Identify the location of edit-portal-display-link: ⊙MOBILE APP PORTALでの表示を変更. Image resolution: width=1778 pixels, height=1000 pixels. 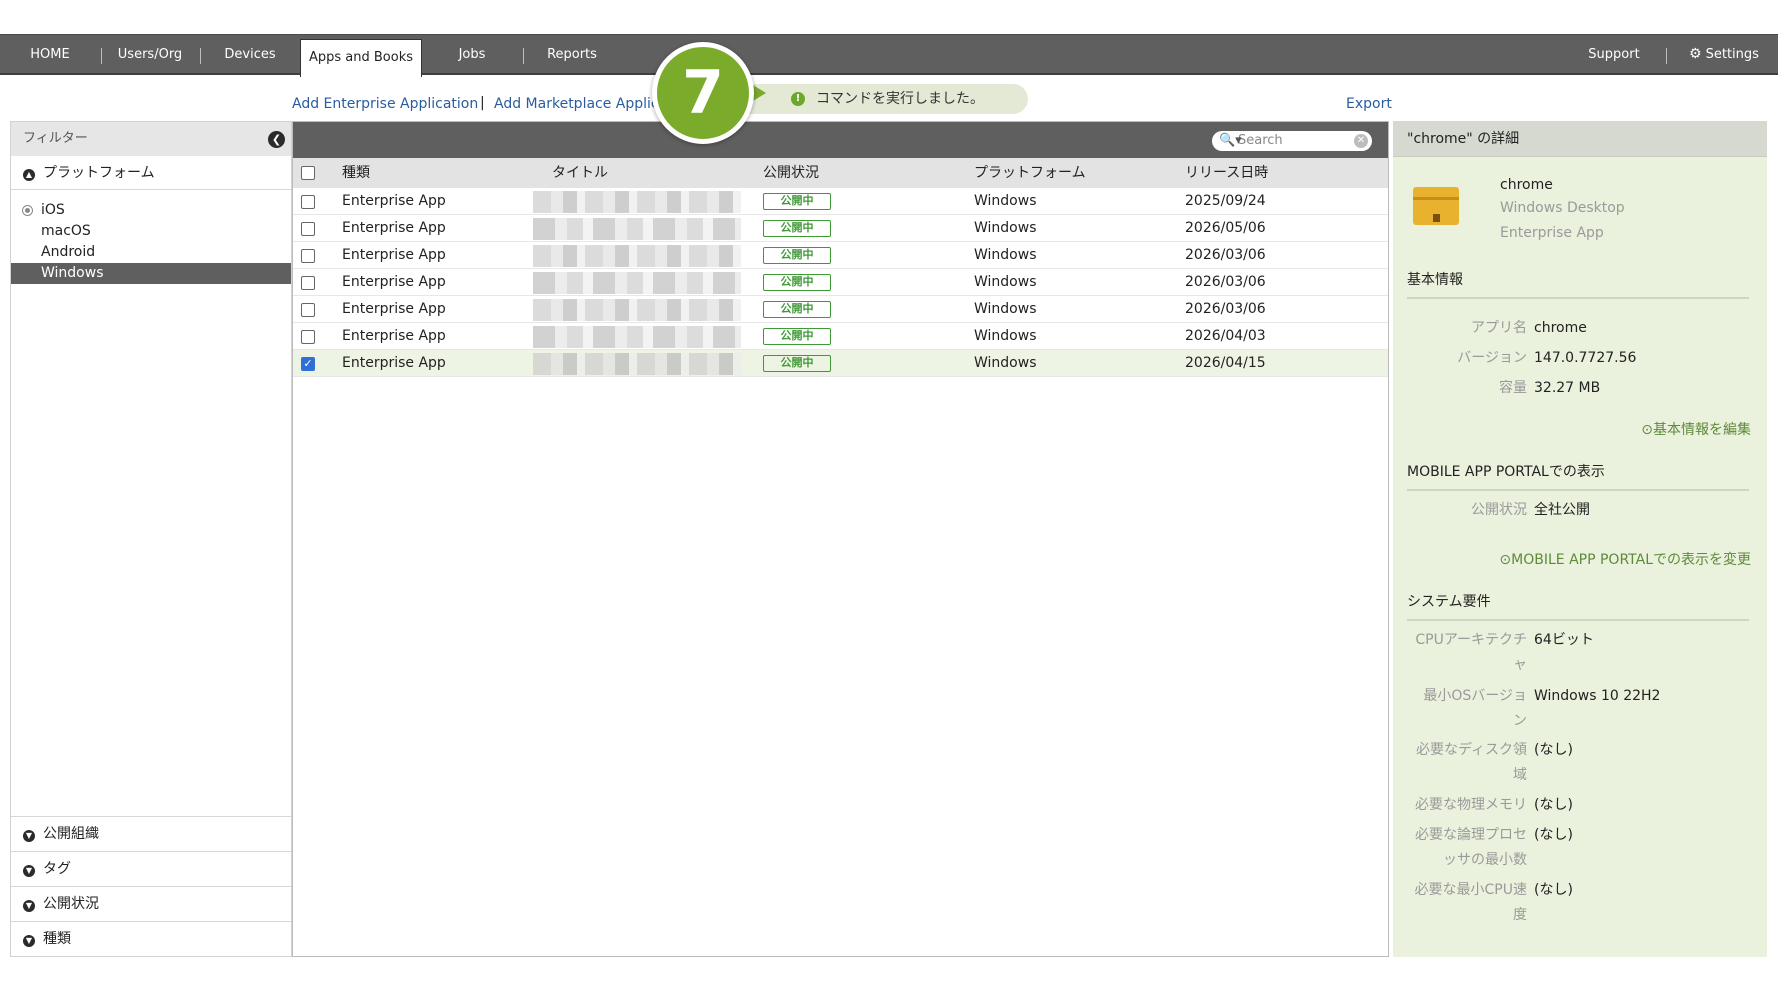
(1625, 559).